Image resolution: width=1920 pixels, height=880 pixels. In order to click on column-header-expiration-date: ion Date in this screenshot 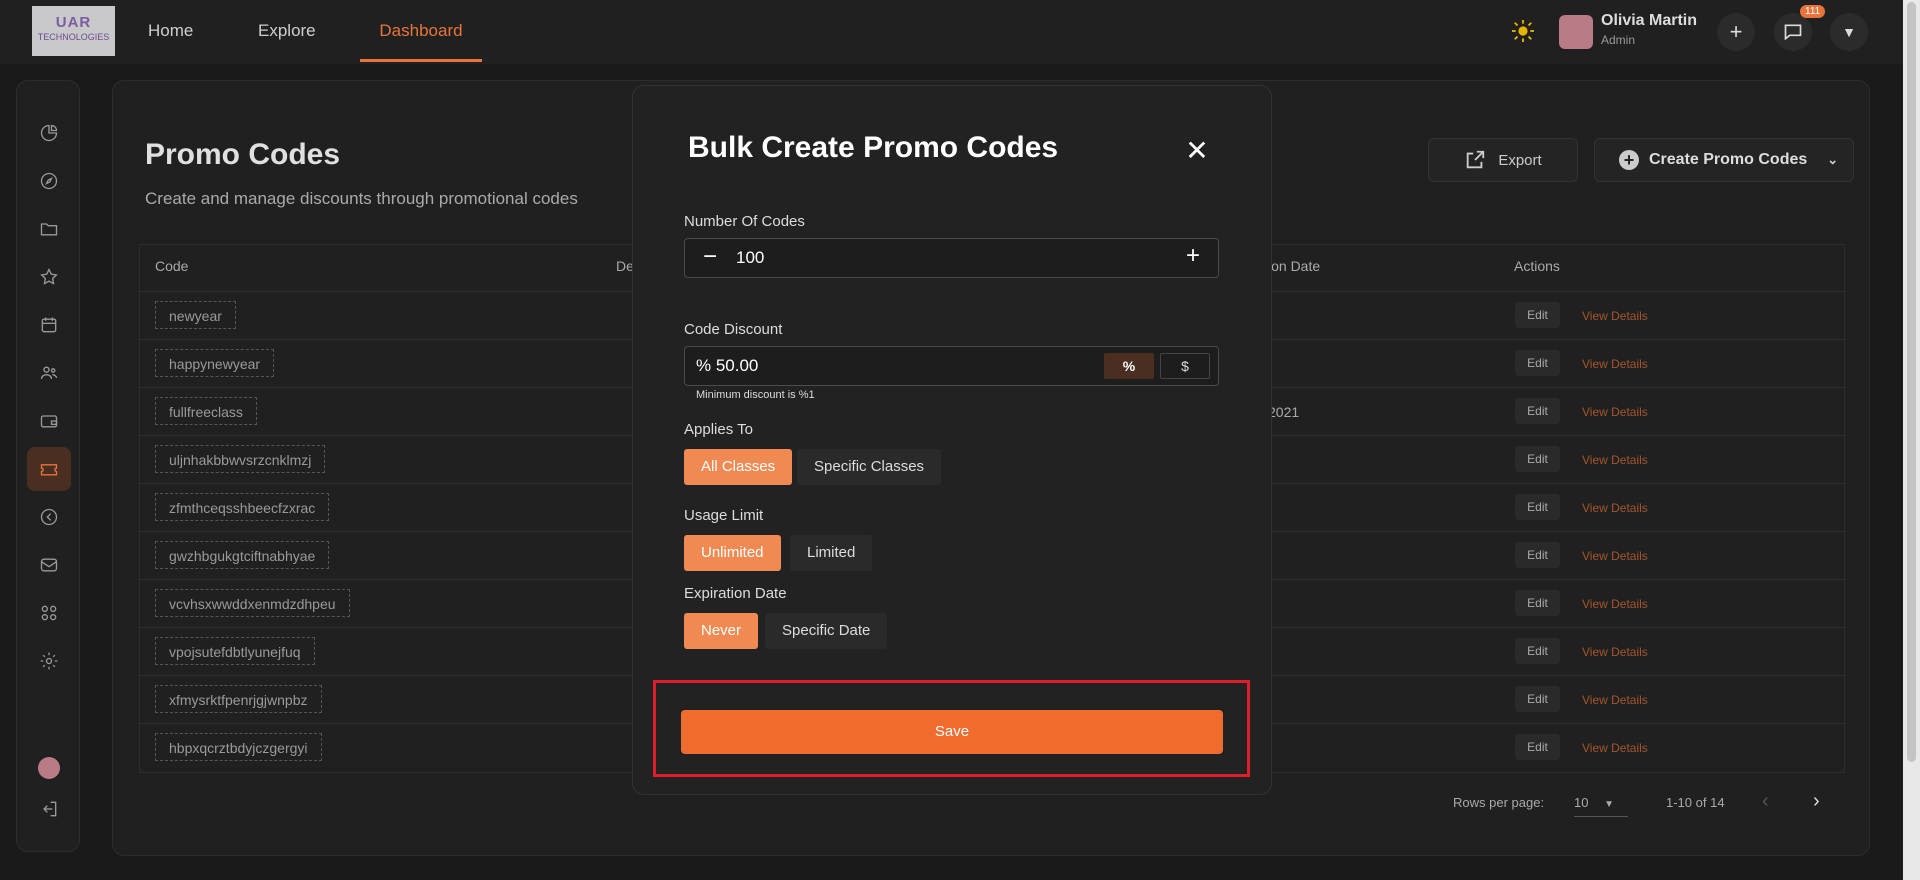, I will do `click(1294, 266)`.